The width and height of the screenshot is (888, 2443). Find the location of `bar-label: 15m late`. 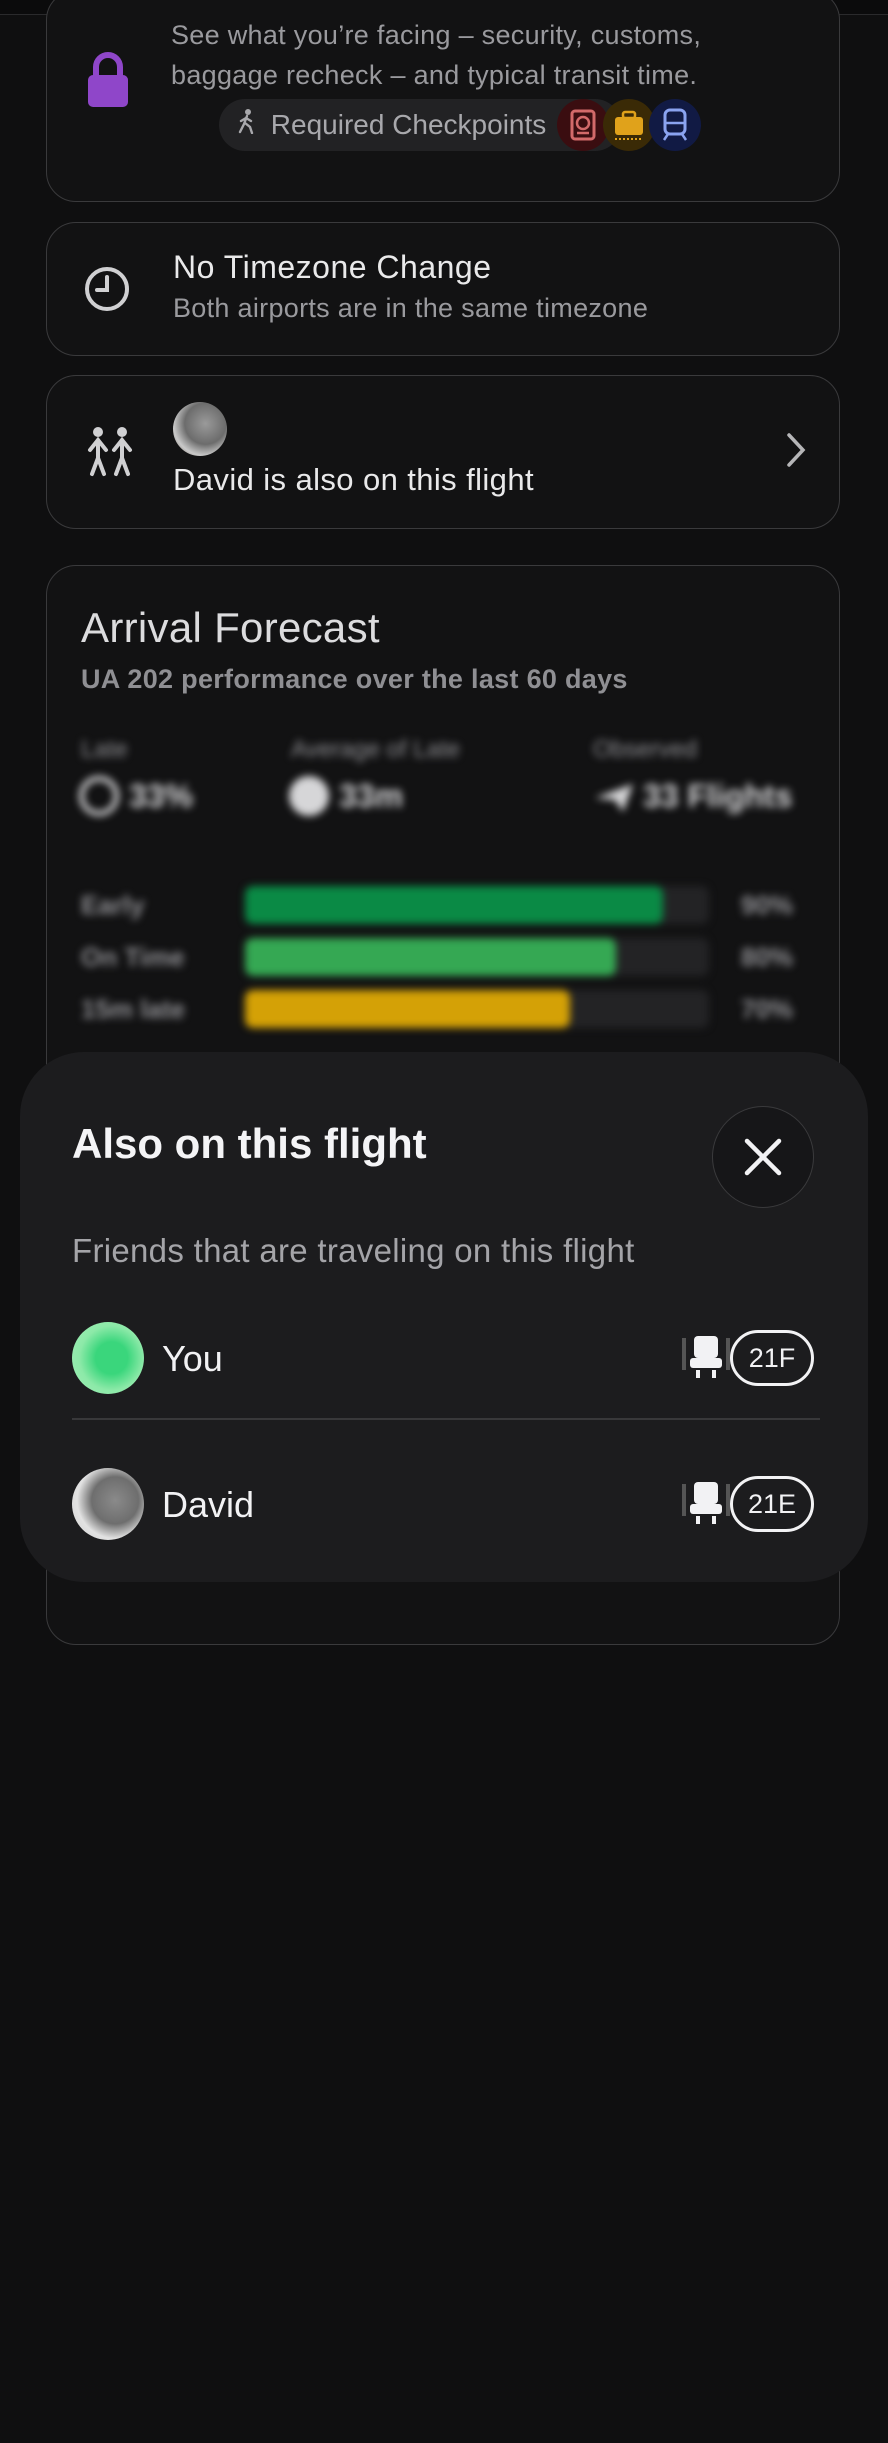

bar-label: 15m late is located at coordinates (133, 1009).